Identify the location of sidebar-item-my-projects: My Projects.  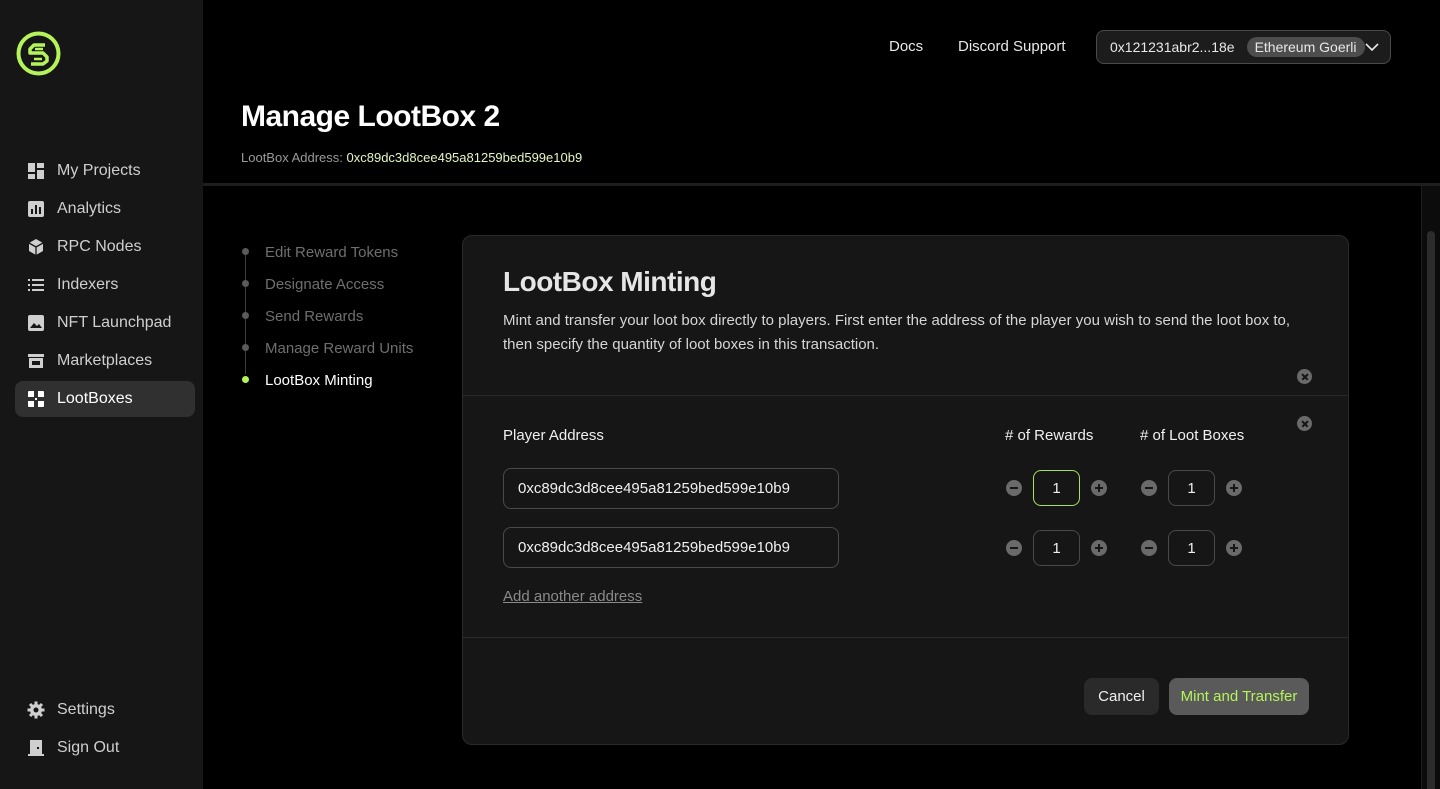
(105, 171).